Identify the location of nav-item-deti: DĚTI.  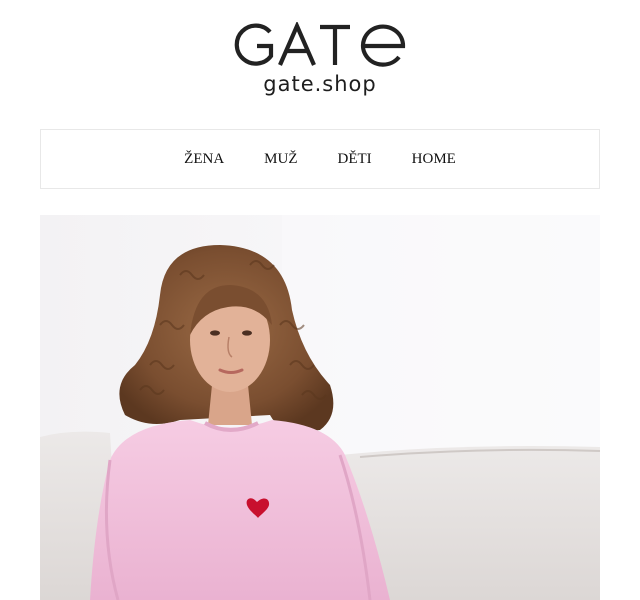
(355, 159).